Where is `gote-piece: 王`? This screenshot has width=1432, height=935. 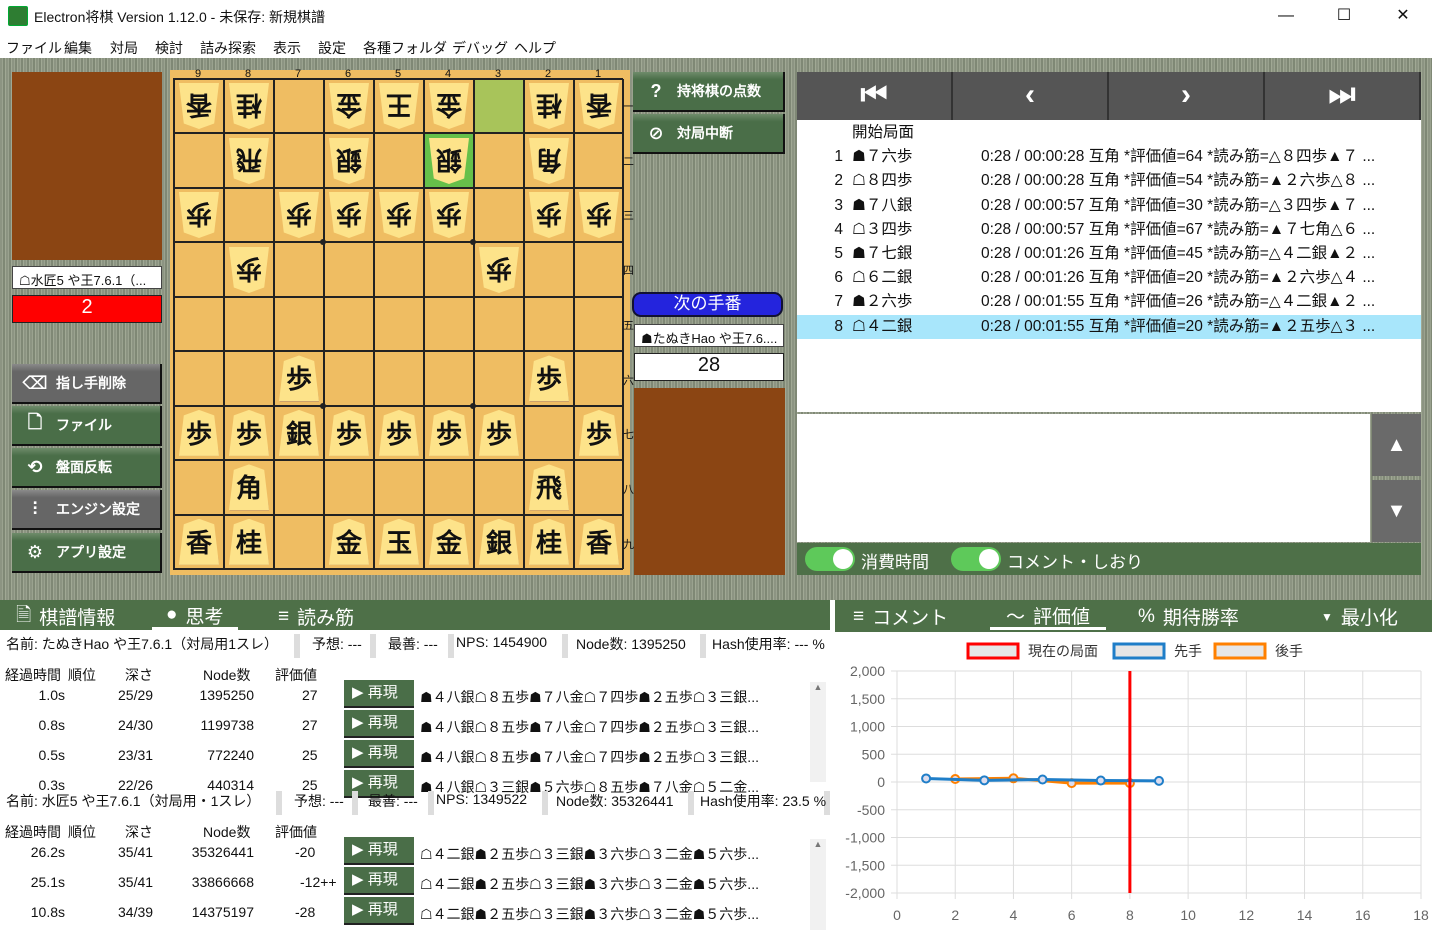
gote-piece: 王 is located at coordinates (399, 106).